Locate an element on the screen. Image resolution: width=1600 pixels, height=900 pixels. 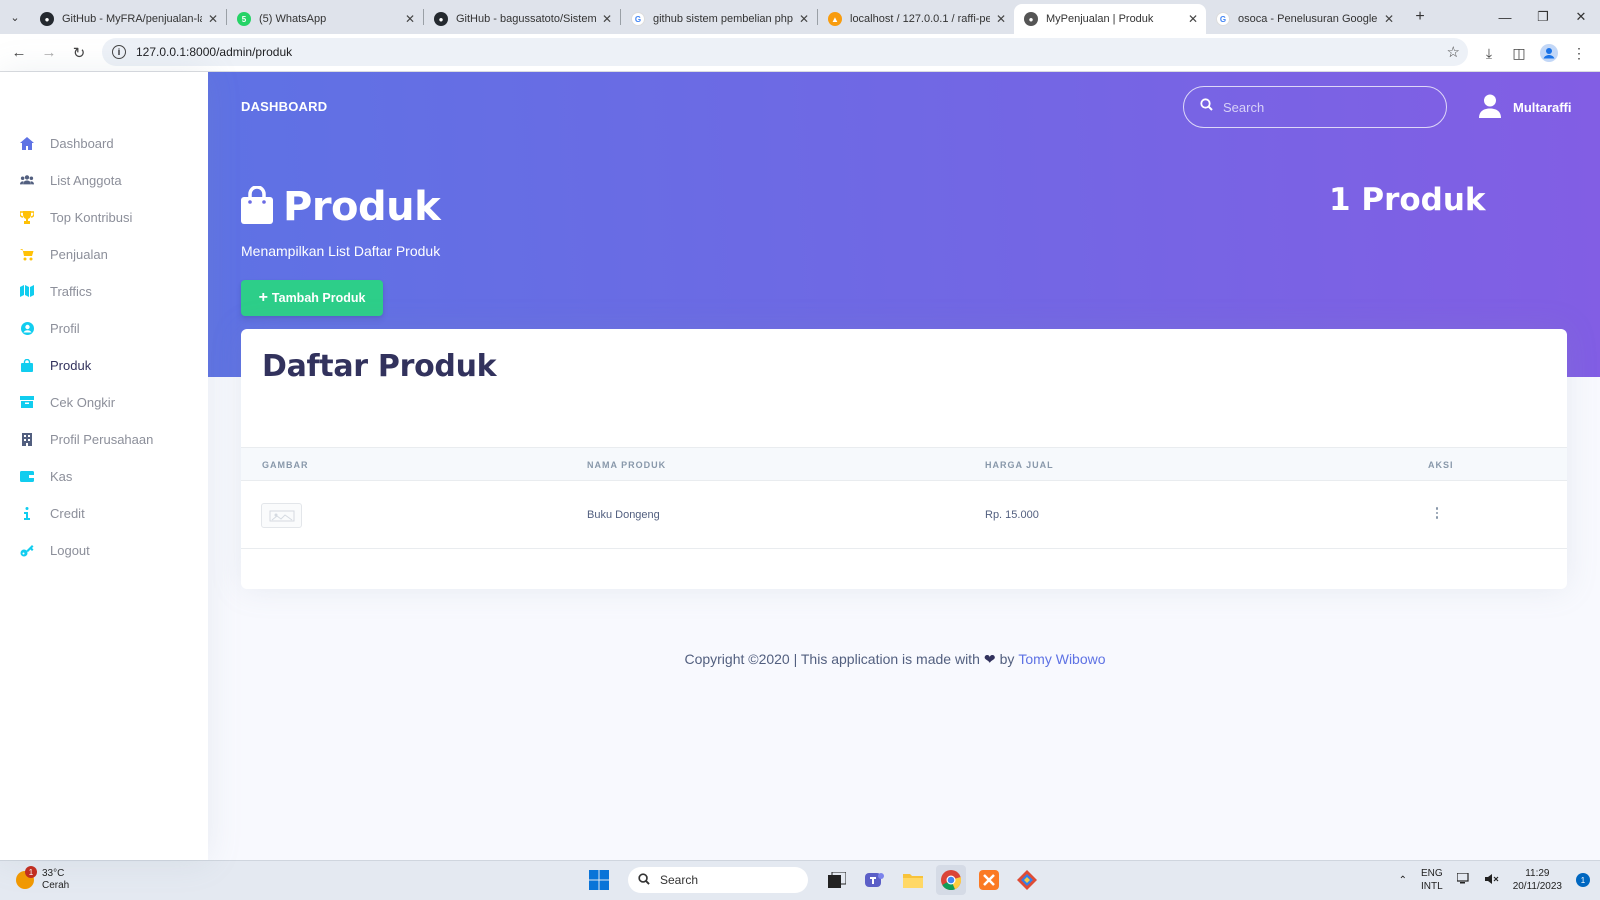
network-icon is located at coordinates (1463, 879).